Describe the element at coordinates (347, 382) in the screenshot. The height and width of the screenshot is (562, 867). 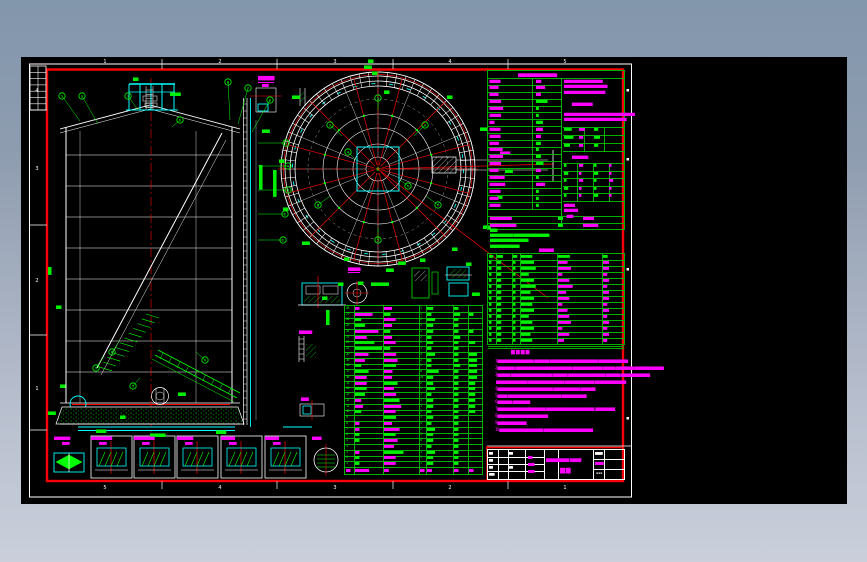
I see `bom-cell: 15` at that location.